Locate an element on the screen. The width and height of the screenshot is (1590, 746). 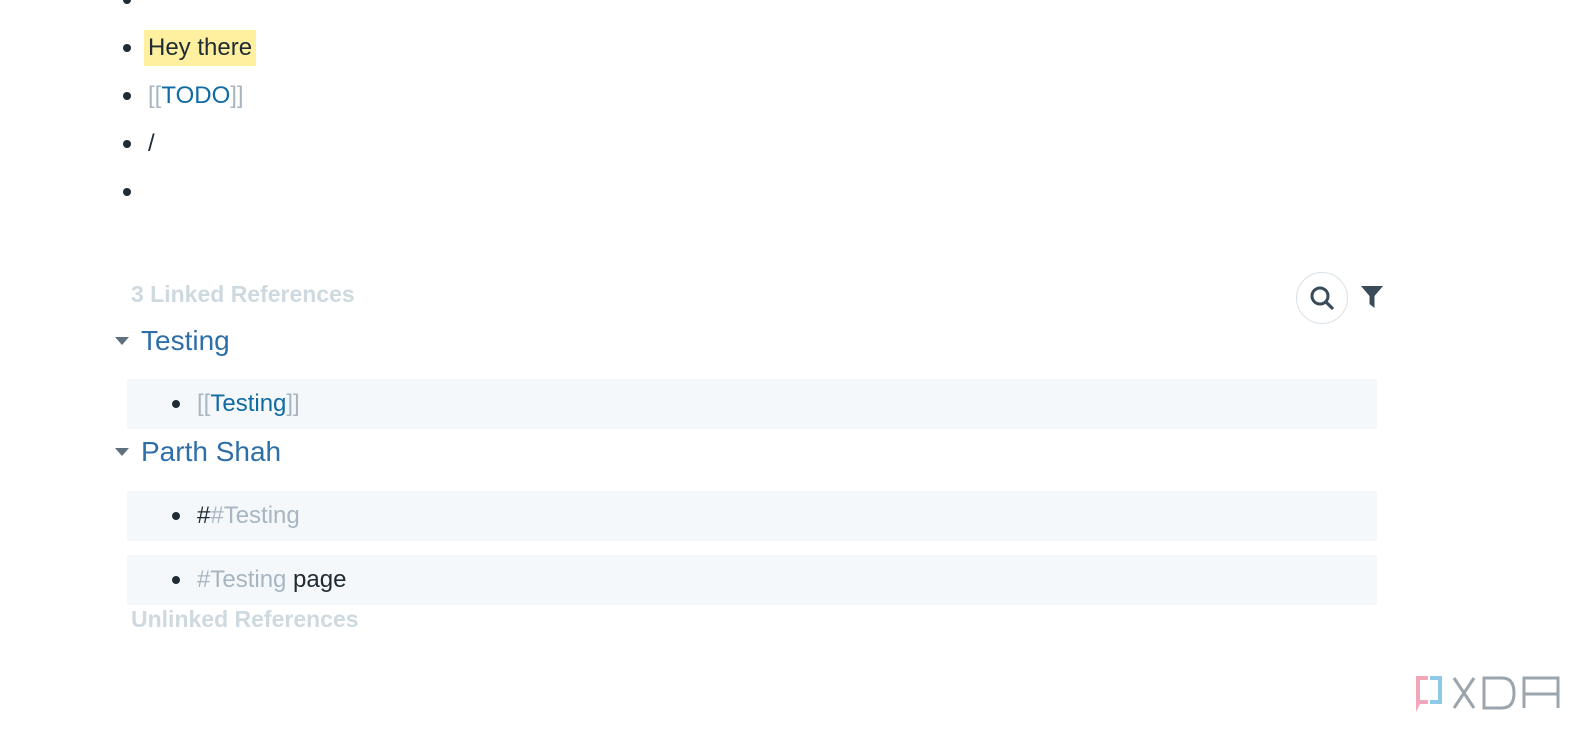
page-reference: [[Testing]] is located at coordinates (248, 404).